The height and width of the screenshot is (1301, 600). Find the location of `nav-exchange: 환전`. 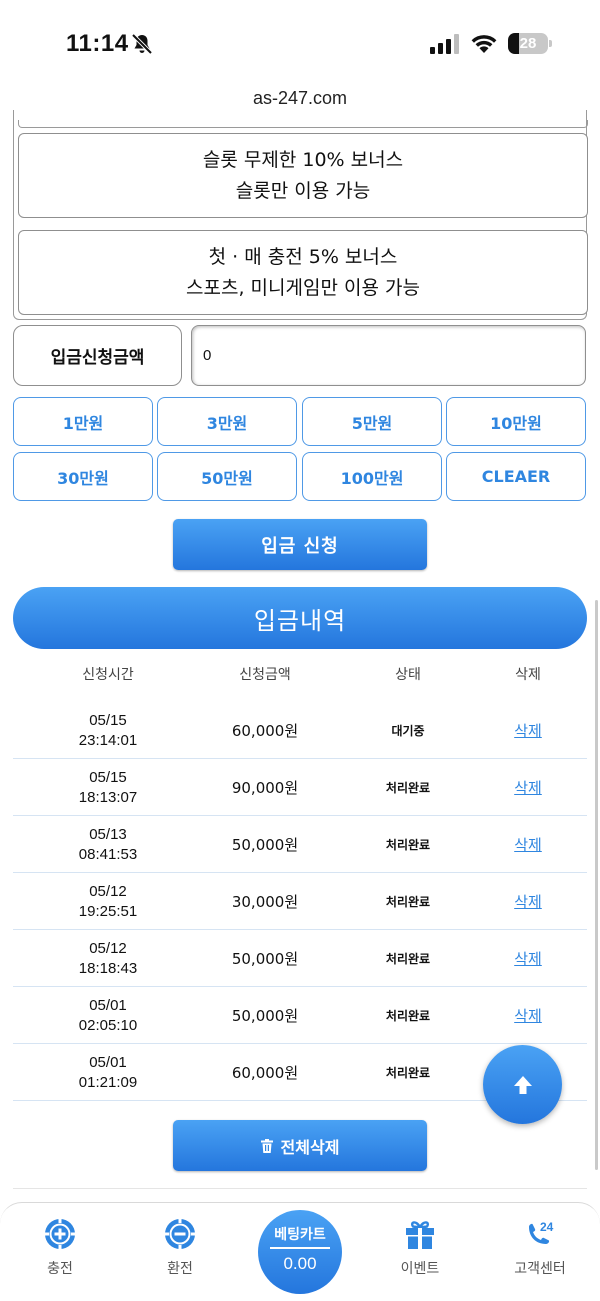

nav-exchange: 환전 is located at coordinates (180, 1248).